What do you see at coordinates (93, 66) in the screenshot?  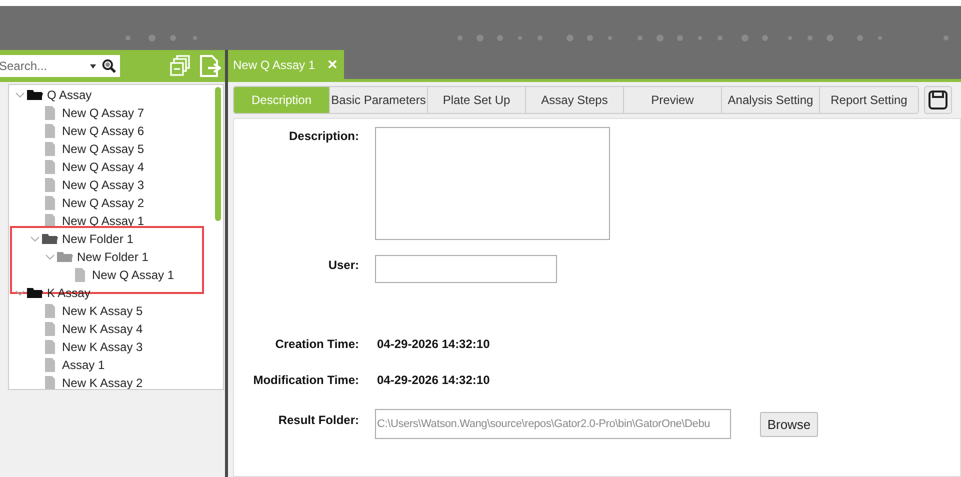 I see `caret-icon` at bounding box center [93, 66].